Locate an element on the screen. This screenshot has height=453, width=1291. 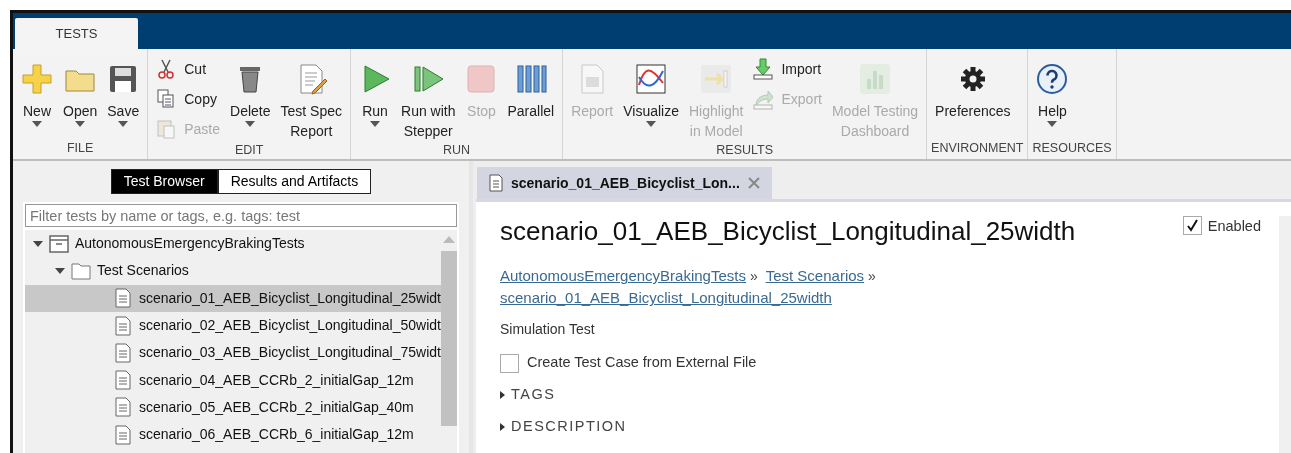
page-title: scenario_01_AEB_Bicyclist_Longitudinal_25width is located at coordinates (788, 232).